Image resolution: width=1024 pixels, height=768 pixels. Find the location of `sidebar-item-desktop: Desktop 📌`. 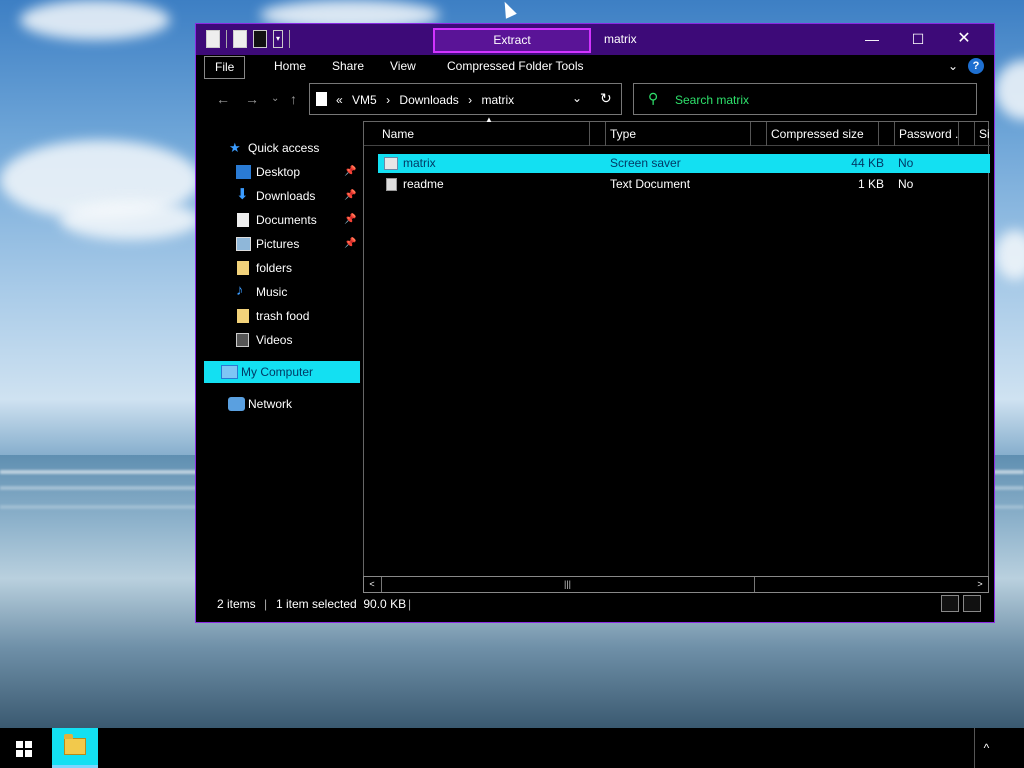

sidebar-item-desktop: Desktop 📌 is located at coordinates (278, 172).